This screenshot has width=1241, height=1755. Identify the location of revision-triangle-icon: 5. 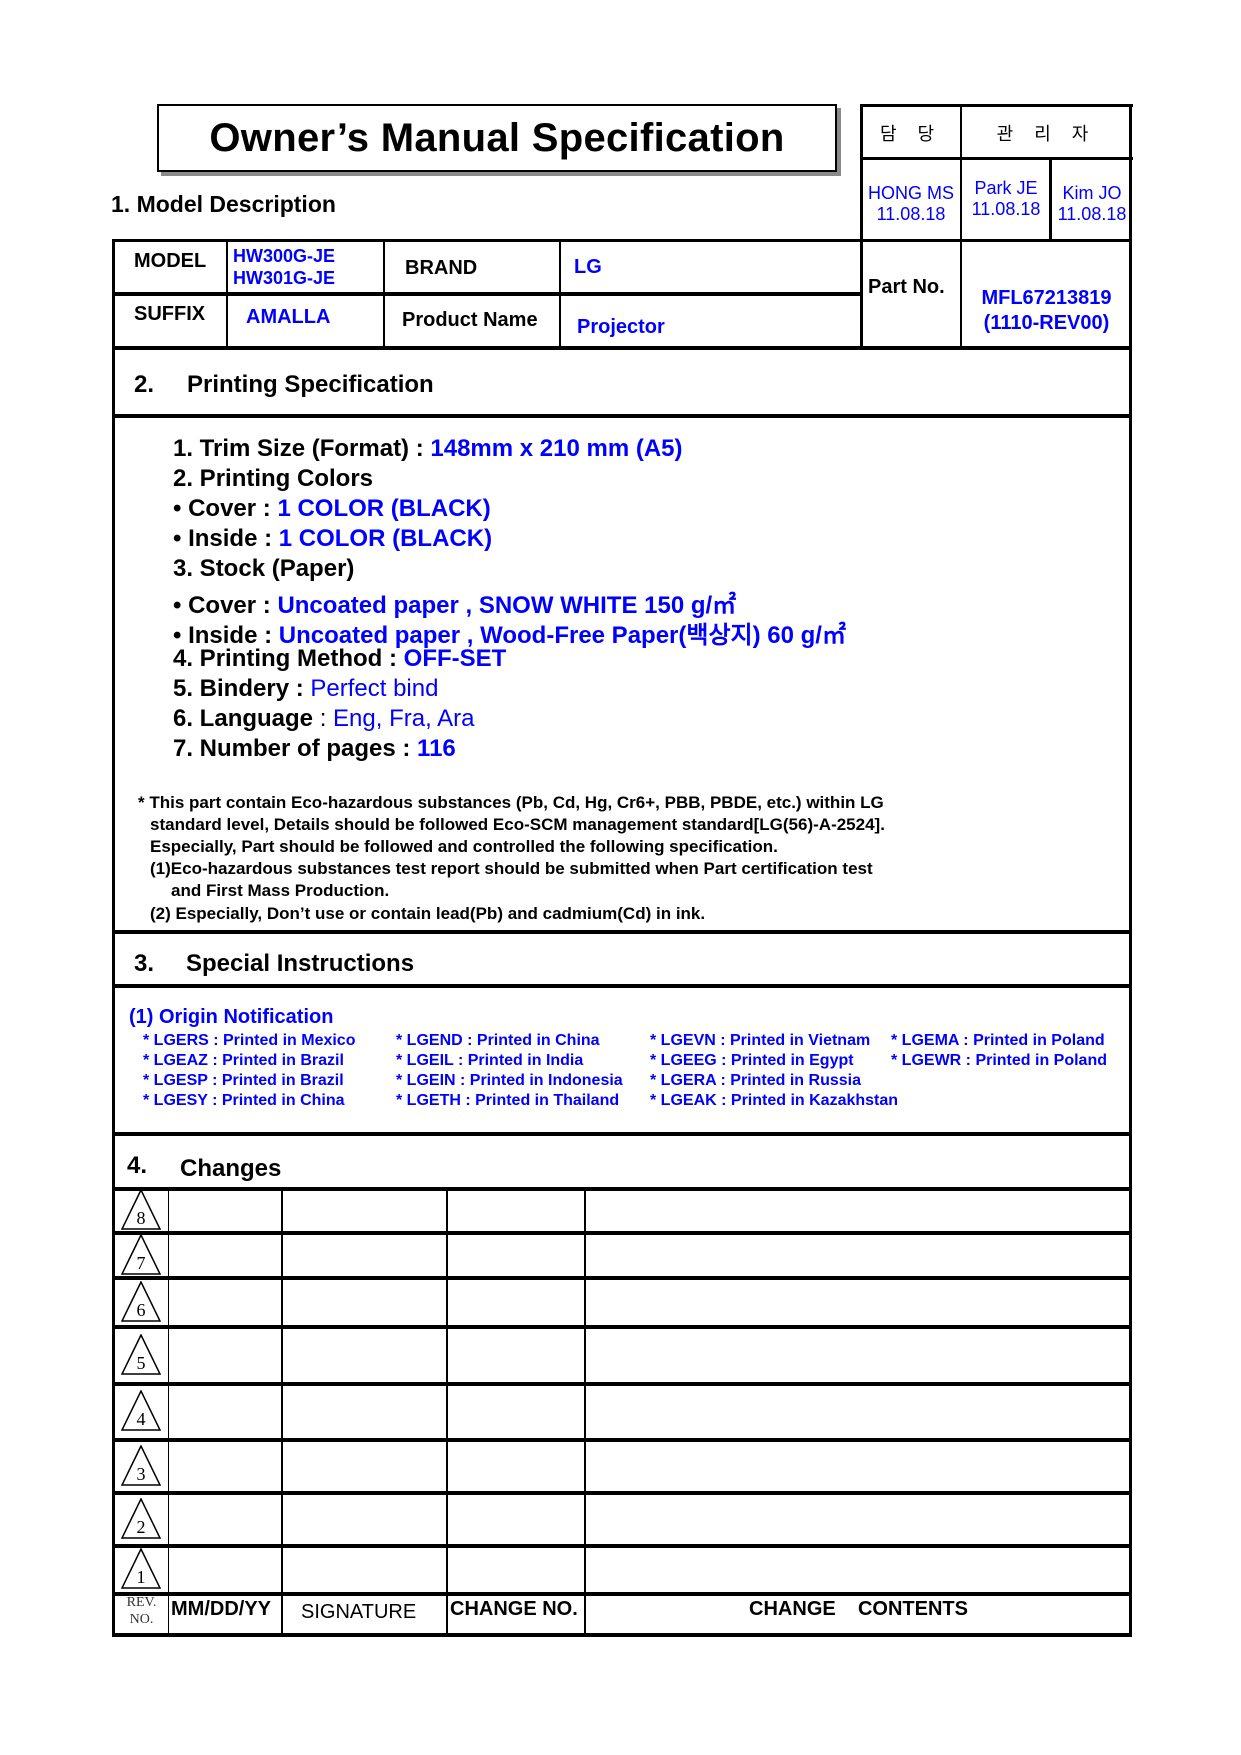
(141, 1354).